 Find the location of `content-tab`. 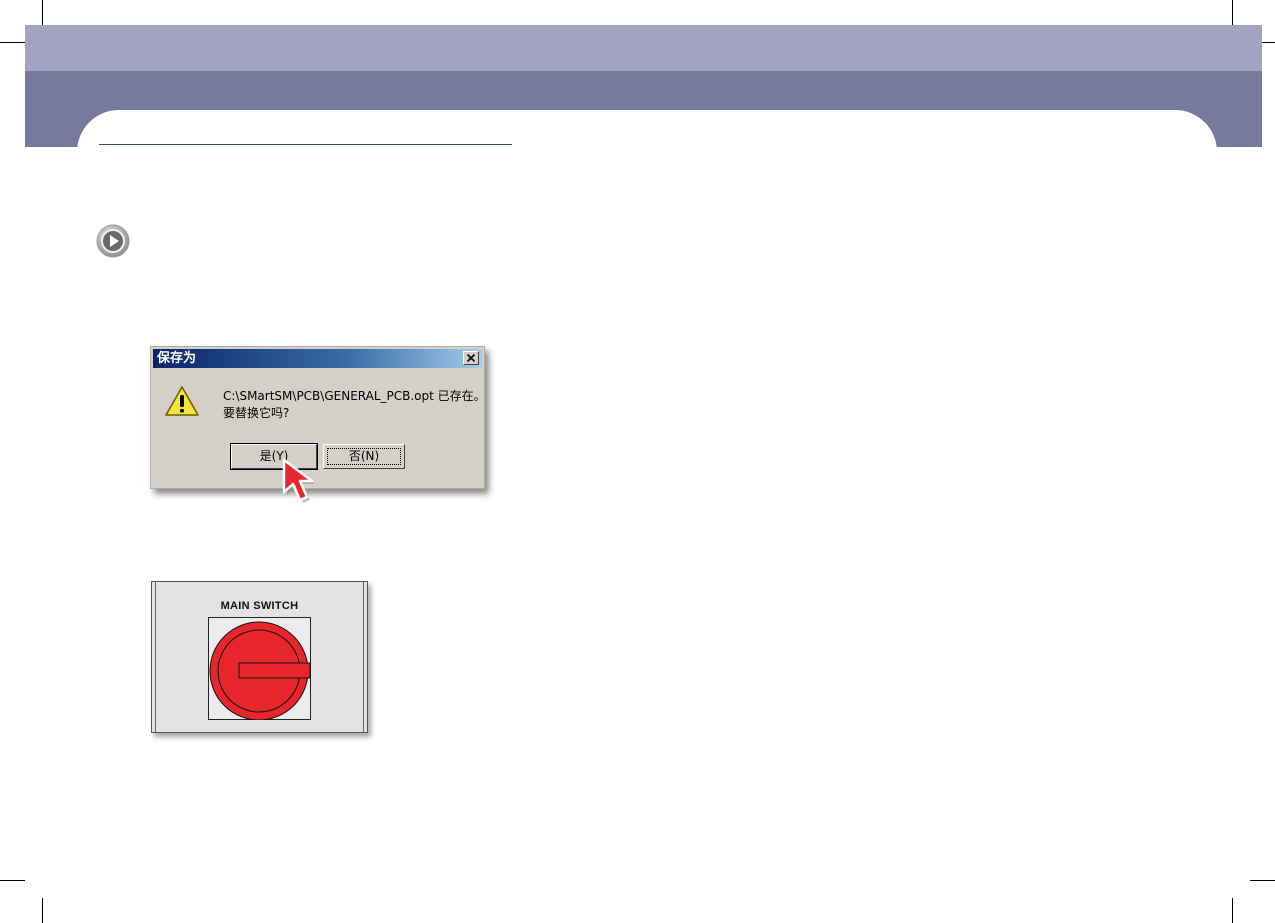

content-tab is located at coordinates (647, 140).